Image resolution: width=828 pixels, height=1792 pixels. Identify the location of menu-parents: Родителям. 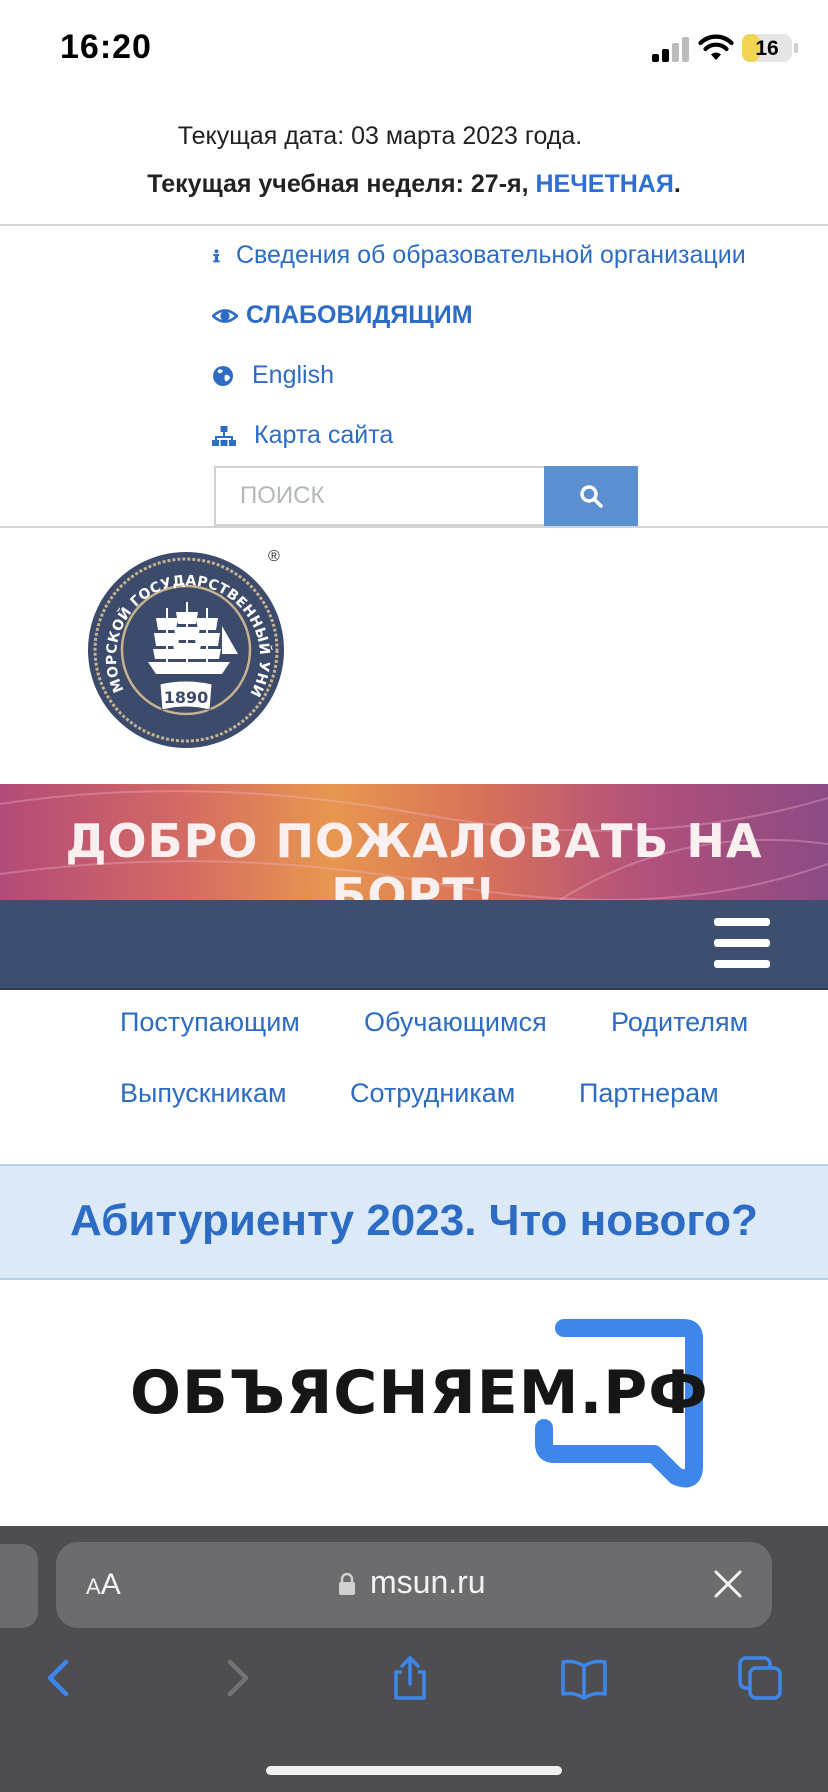
(679, 1022).